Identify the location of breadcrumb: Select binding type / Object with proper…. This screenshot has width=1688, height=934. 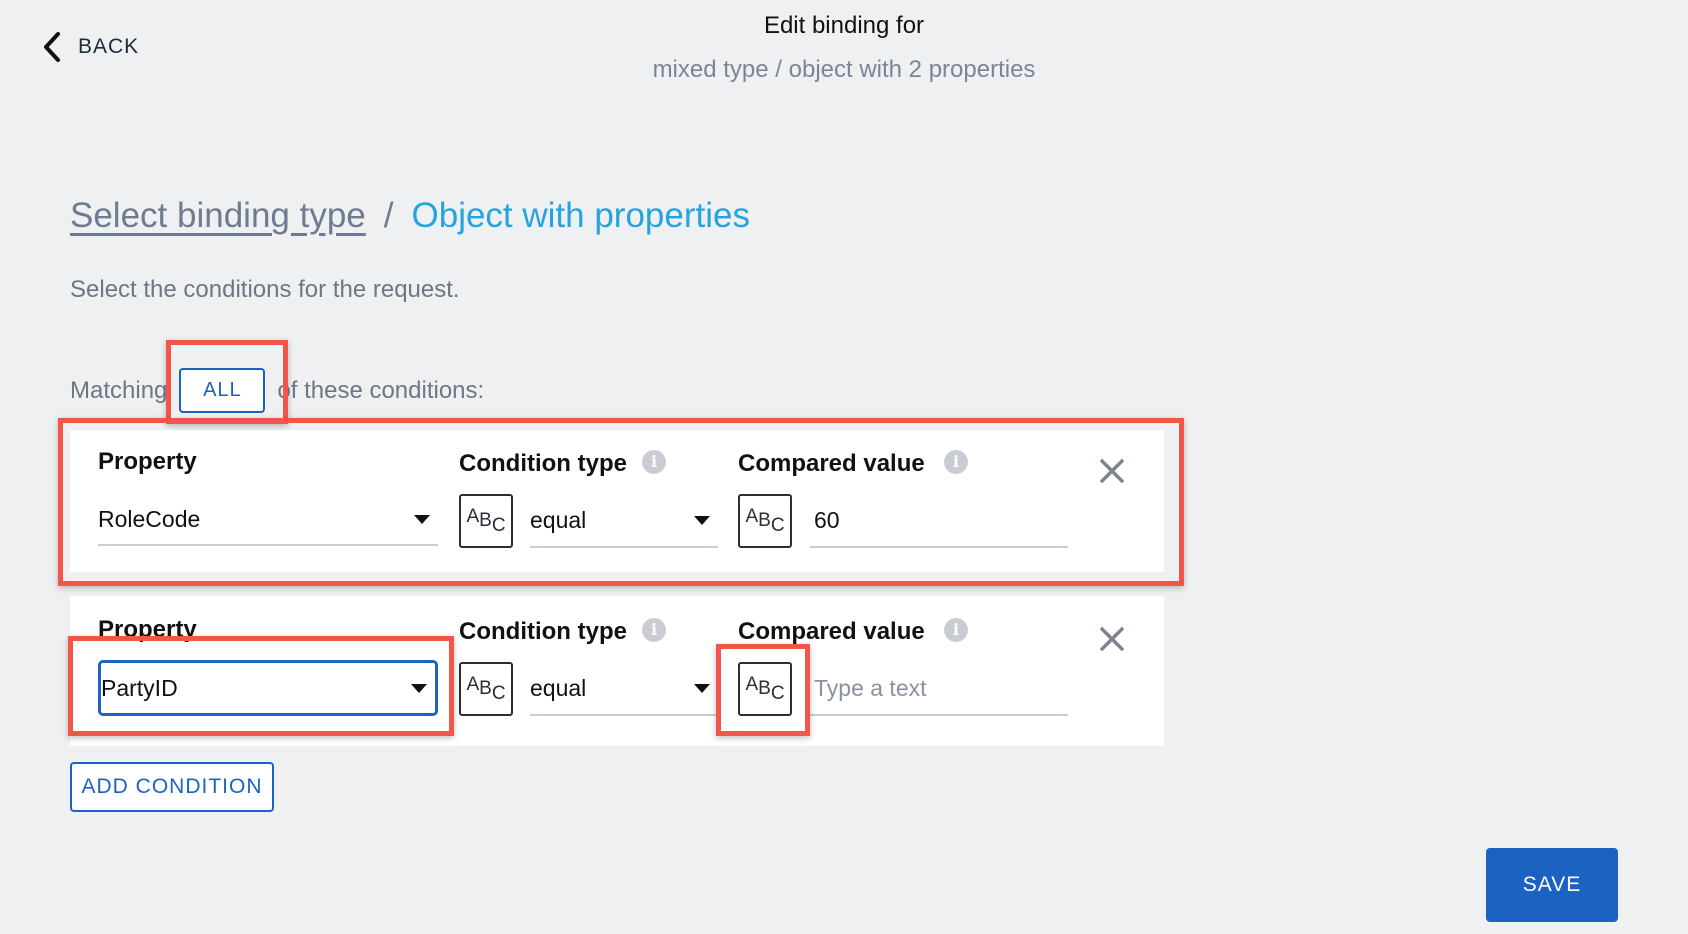
(410, 216).